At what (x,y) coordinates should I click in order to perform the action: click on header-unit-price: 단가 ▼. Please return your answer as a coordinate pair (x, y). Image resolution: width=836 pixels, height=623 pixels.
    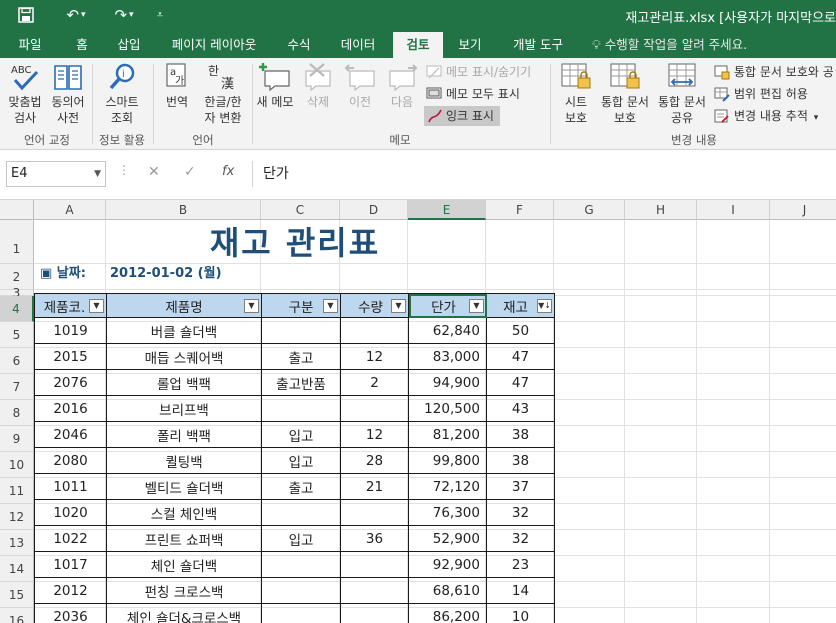
    Looking at the image, I should click on (447, 305).